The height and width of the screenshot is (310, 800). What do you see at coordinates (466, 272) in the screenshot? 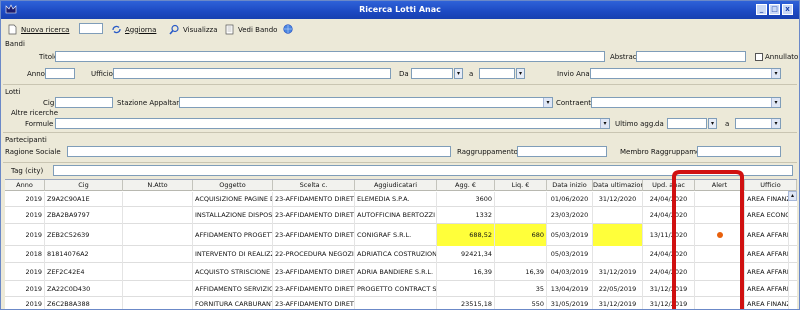
I see `table-cell-agg: 16,39` at bounding box center [466, 272].